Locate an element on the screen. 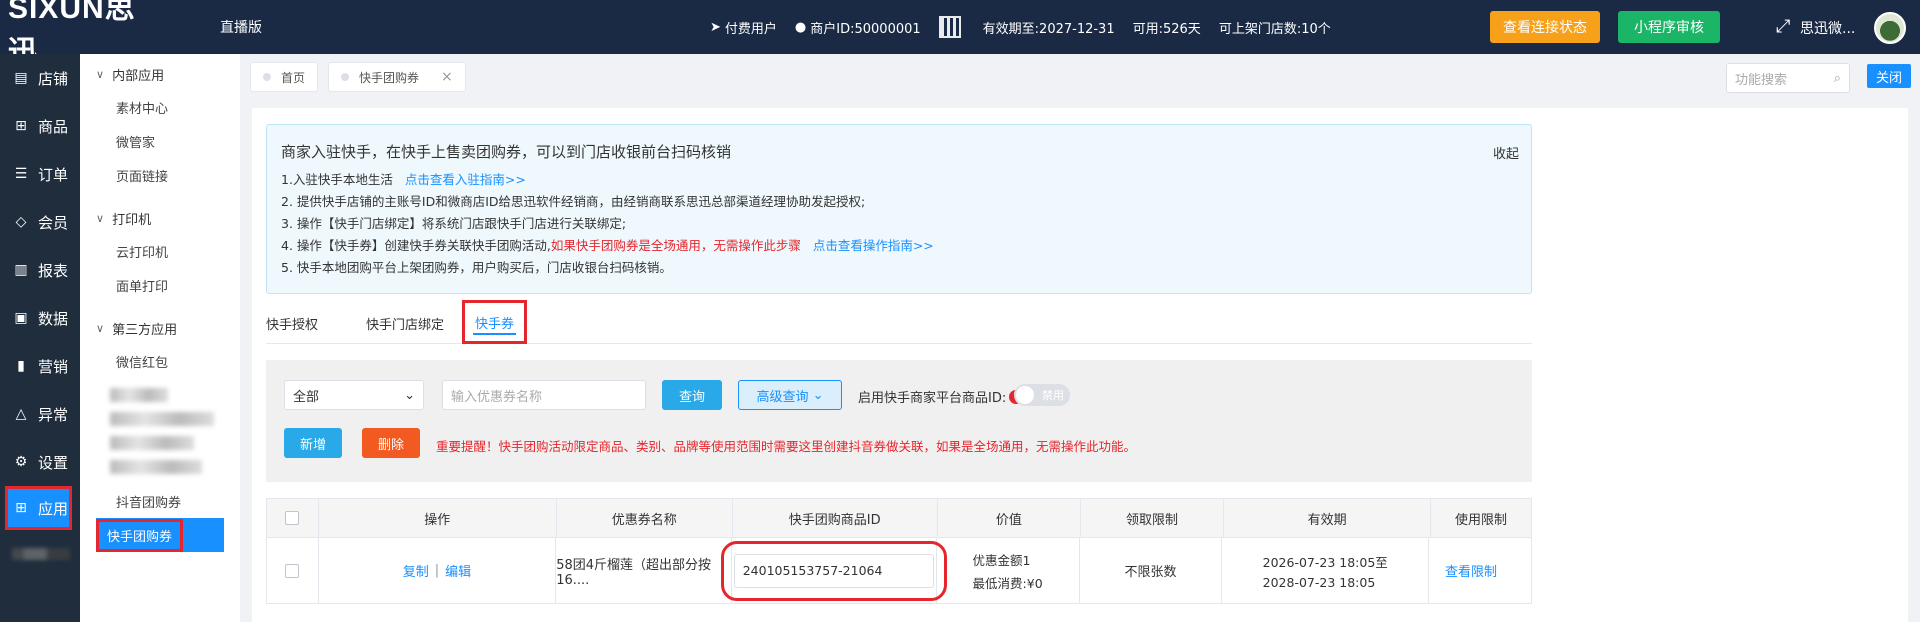  usage-limit-cell: 查看限制 is located at coordinates (1480, 570).